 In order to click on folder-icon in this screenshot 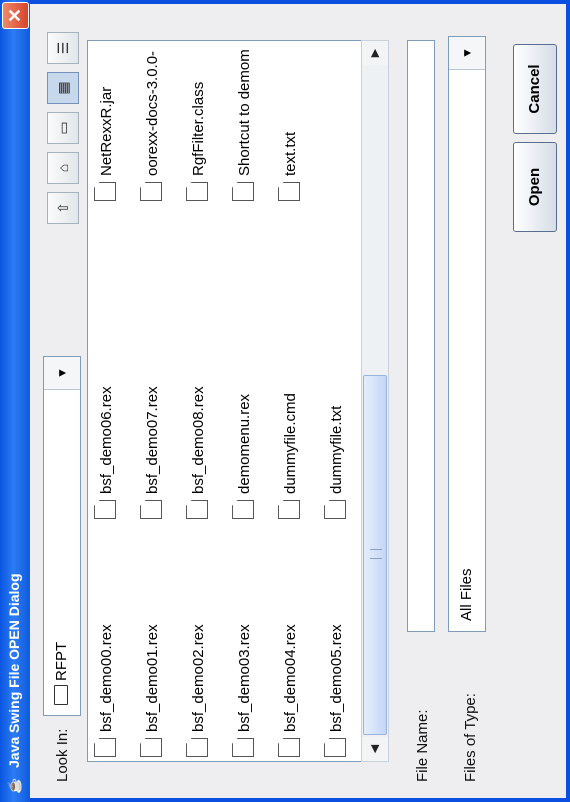, I will do `click(61, 695)`.